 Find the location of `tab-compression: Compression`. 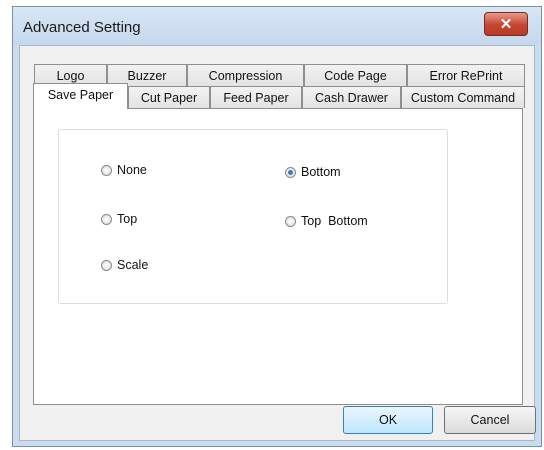

tab-compression: Compression is located at coordinates (245, 75).